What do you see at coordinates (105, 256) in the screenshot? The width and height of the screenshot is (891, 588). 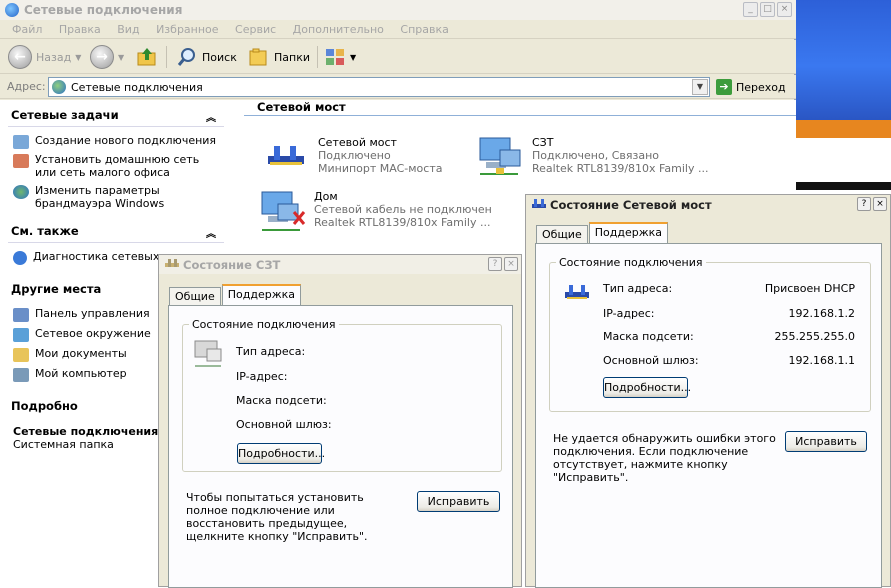 I see `see-also-diagnostics-label: Диагностика сетевых не` at bounding box center [105, 256].